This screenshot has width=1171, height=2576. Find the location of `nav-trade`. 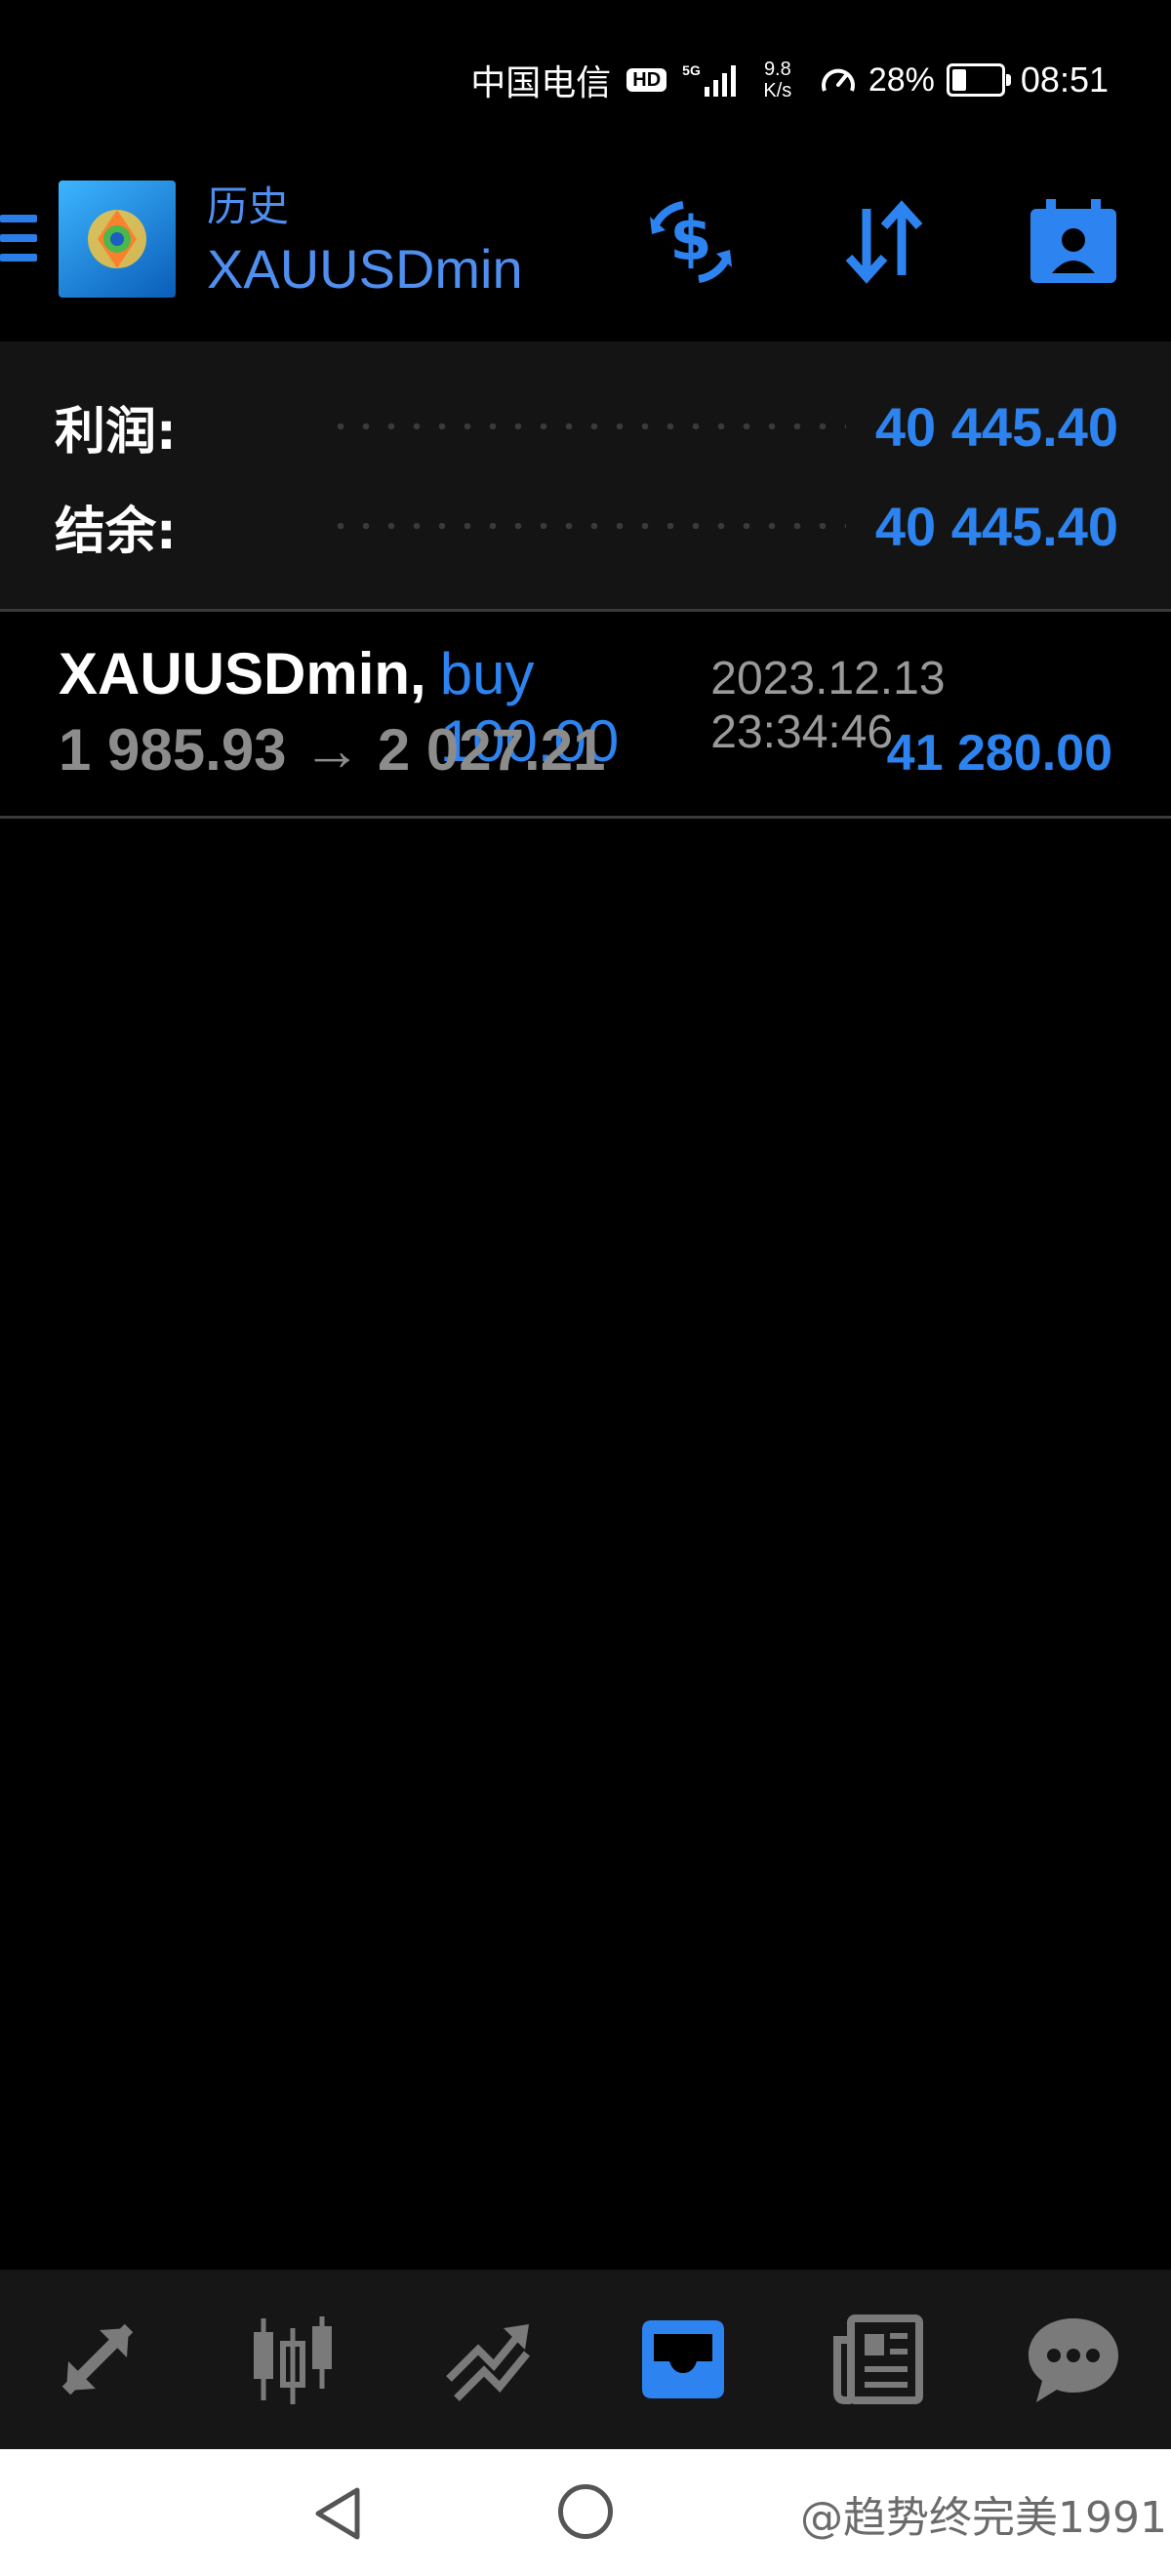

nav-trade is located at coordinates (487, 2359).